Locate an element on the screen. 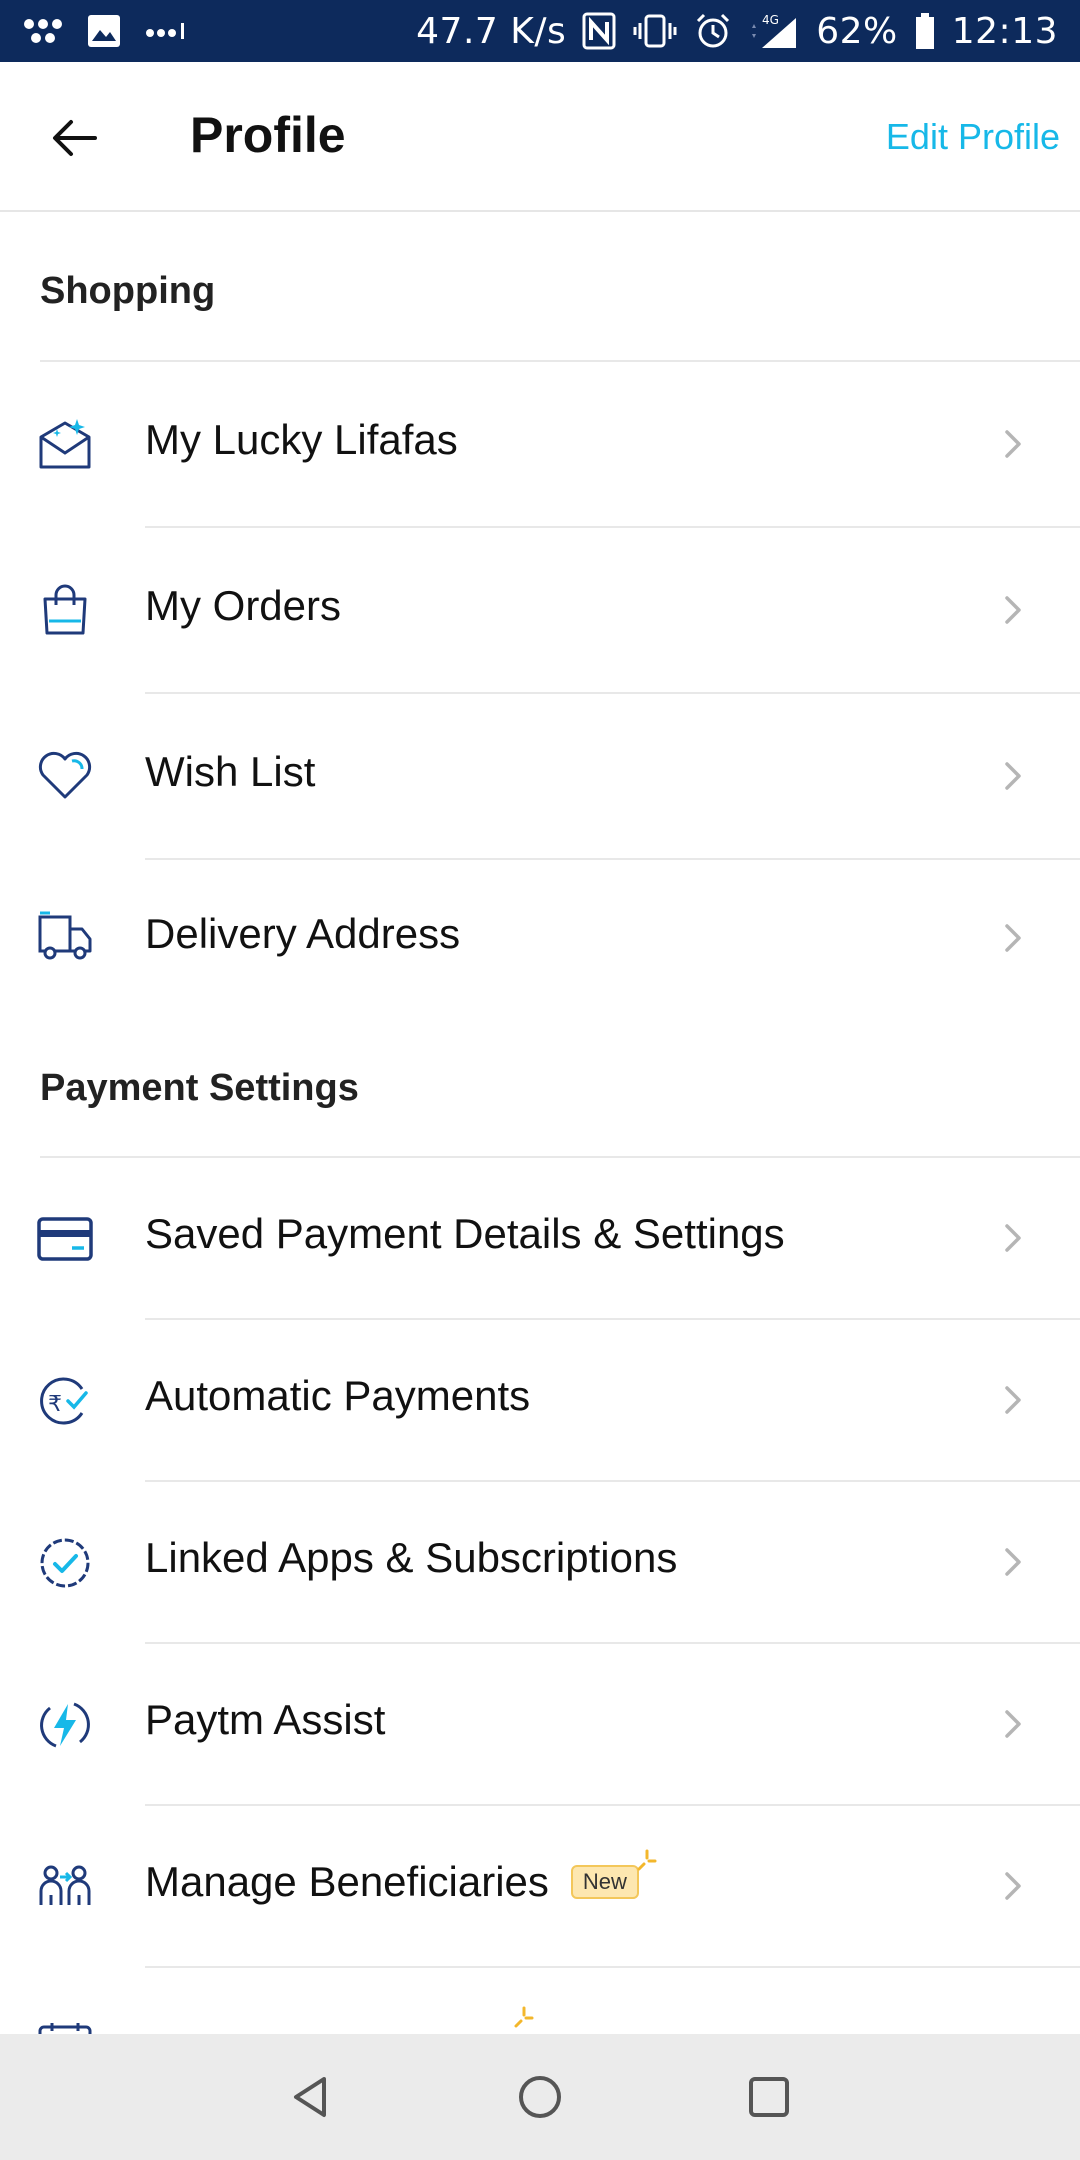  heart-icon is located at coordinates (65, 775).